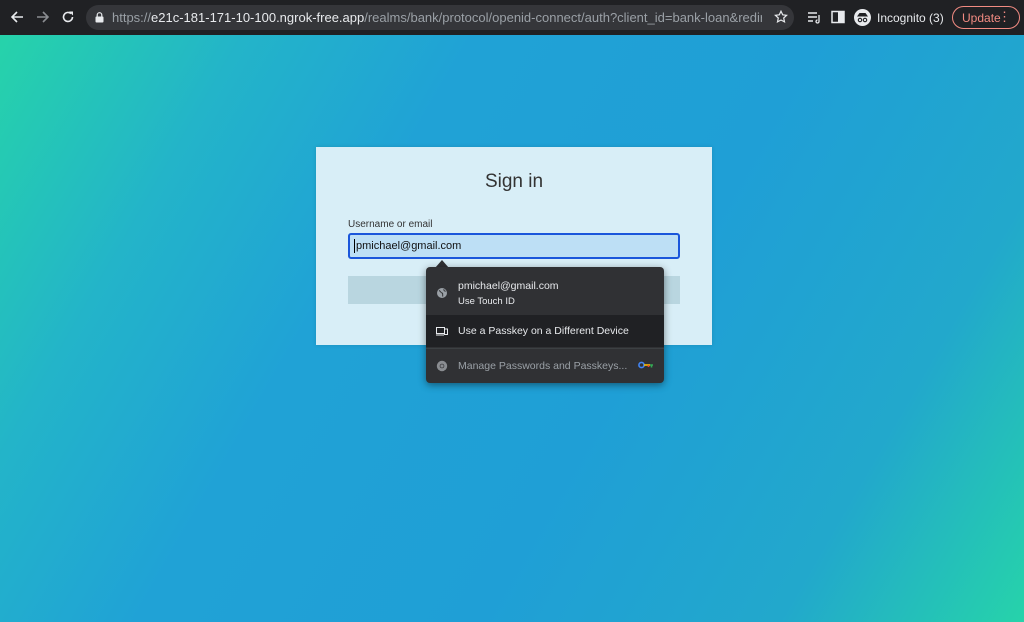 The width and height of the screenshot is (1024, 622). I want to click on bookmark-star-icon, so click(781, 17).